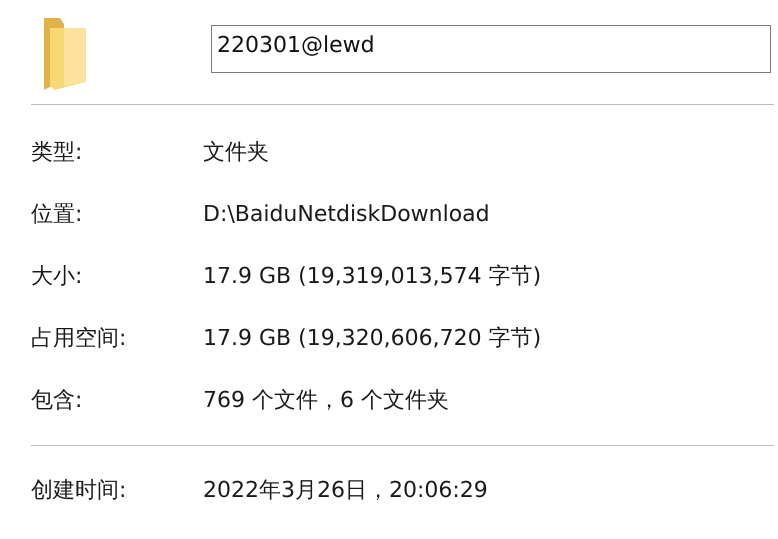 The image size is (778, 539). Describe the element at coordinates (372, 339) in the screenshot. I see `property-value: 17.9 GB (19,320,606,720 字节)` at that location.